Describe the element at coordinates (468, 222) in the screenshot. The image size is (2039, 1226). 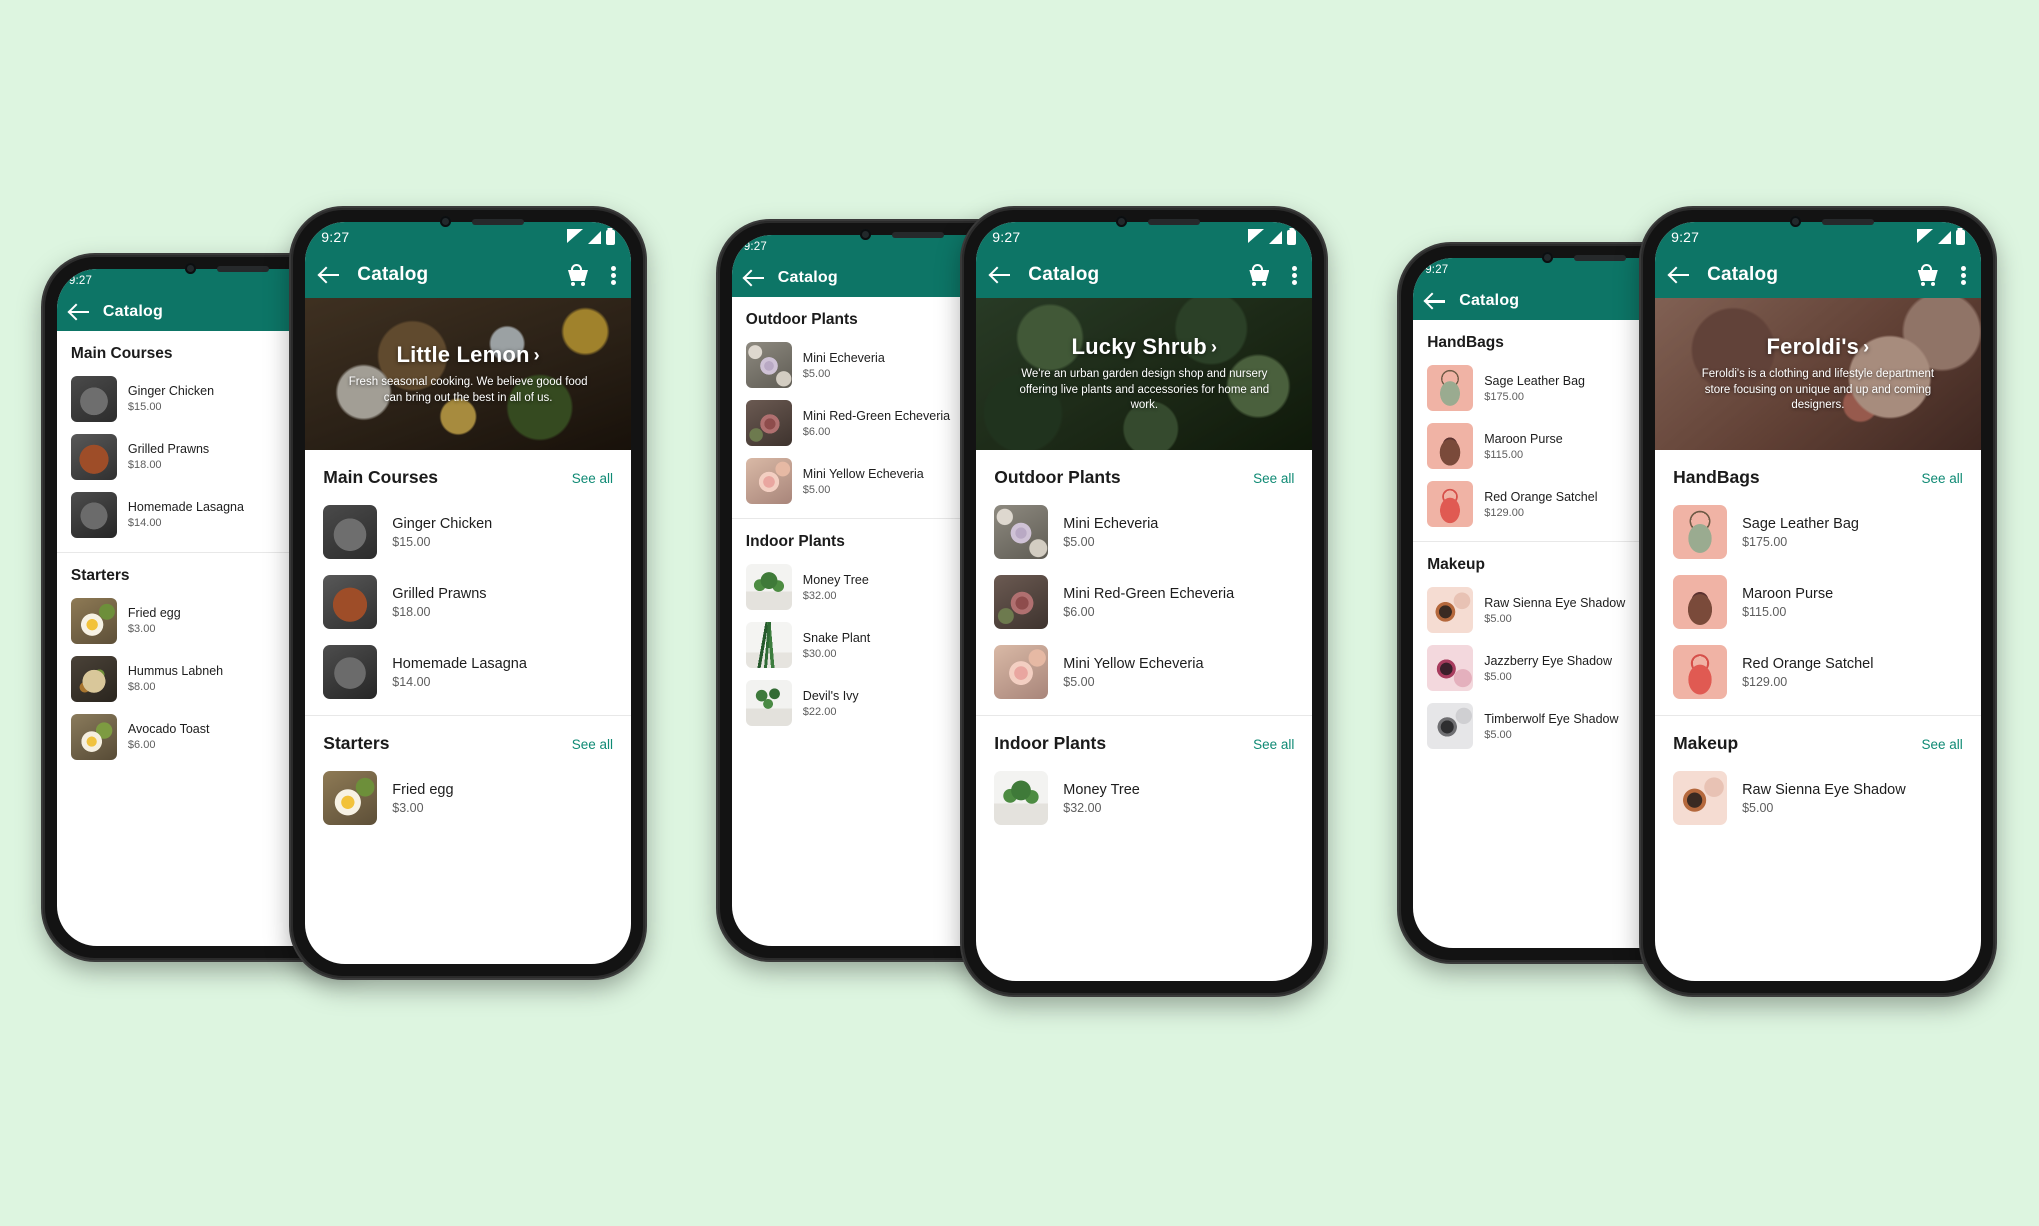
I see `notch-bar` at that location.